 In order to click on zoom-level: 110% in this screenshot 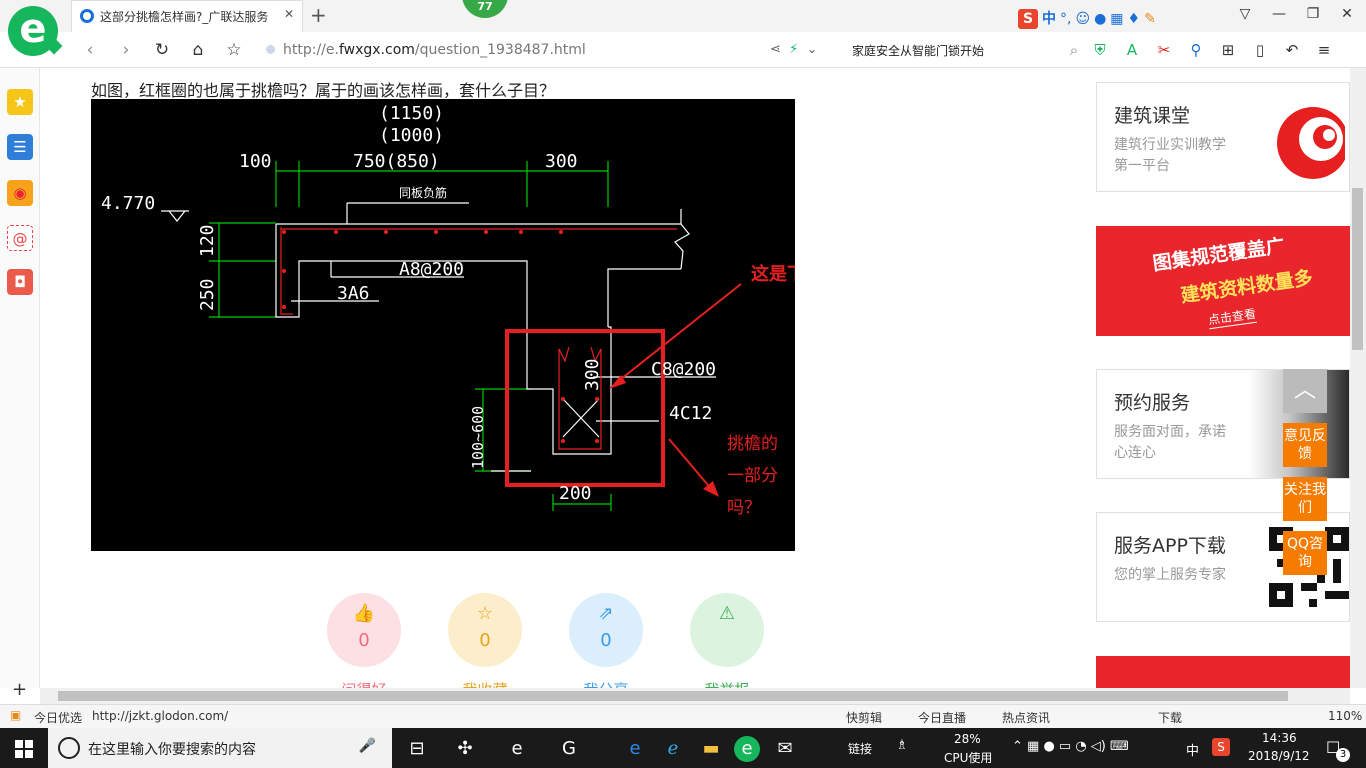, I will do `click(1345, 716)`.